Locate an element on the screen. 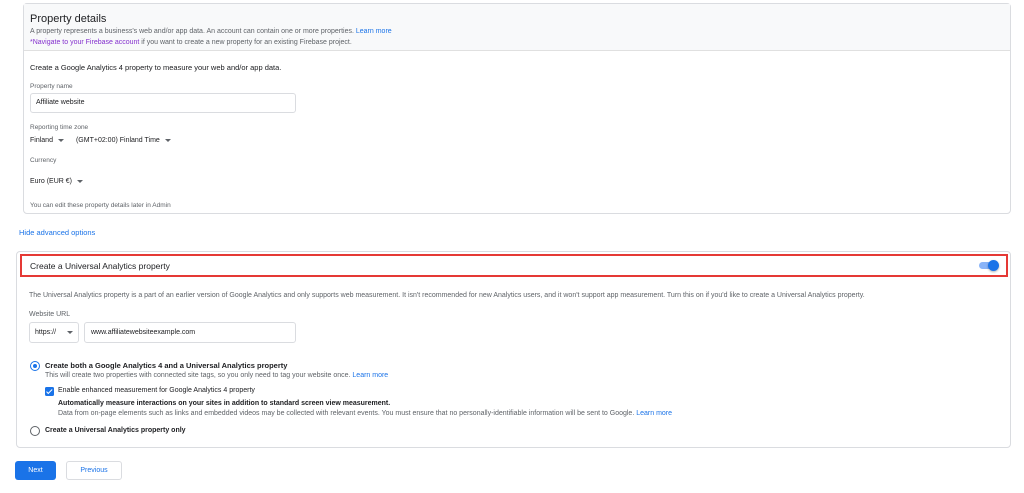 This screenshot has width=1024, height=493. property-name-label: Property name is located at coordinates (51, 86).